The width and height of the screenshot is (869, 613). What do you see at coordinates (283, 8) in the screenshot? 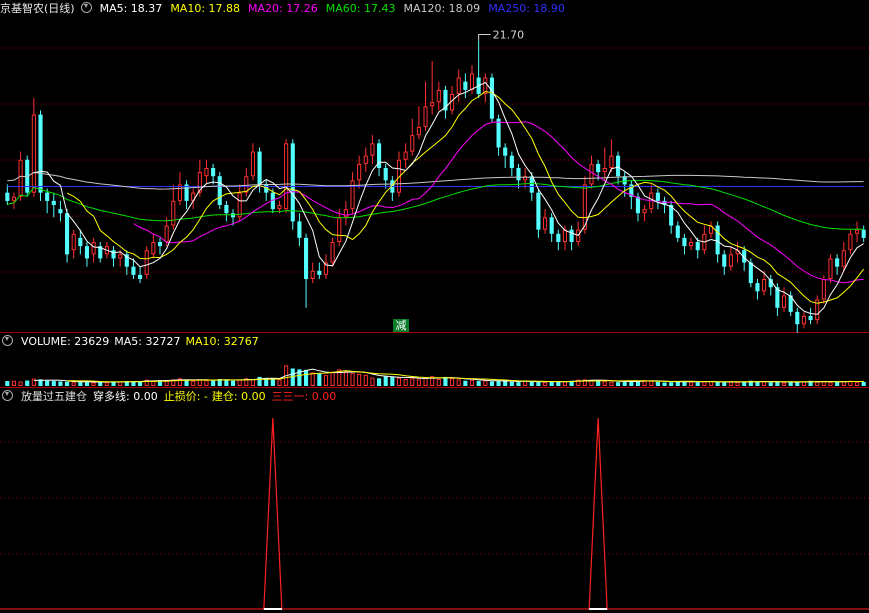
I see `ma20-label: MA20: 17.26` at bounding box center [283, 8].